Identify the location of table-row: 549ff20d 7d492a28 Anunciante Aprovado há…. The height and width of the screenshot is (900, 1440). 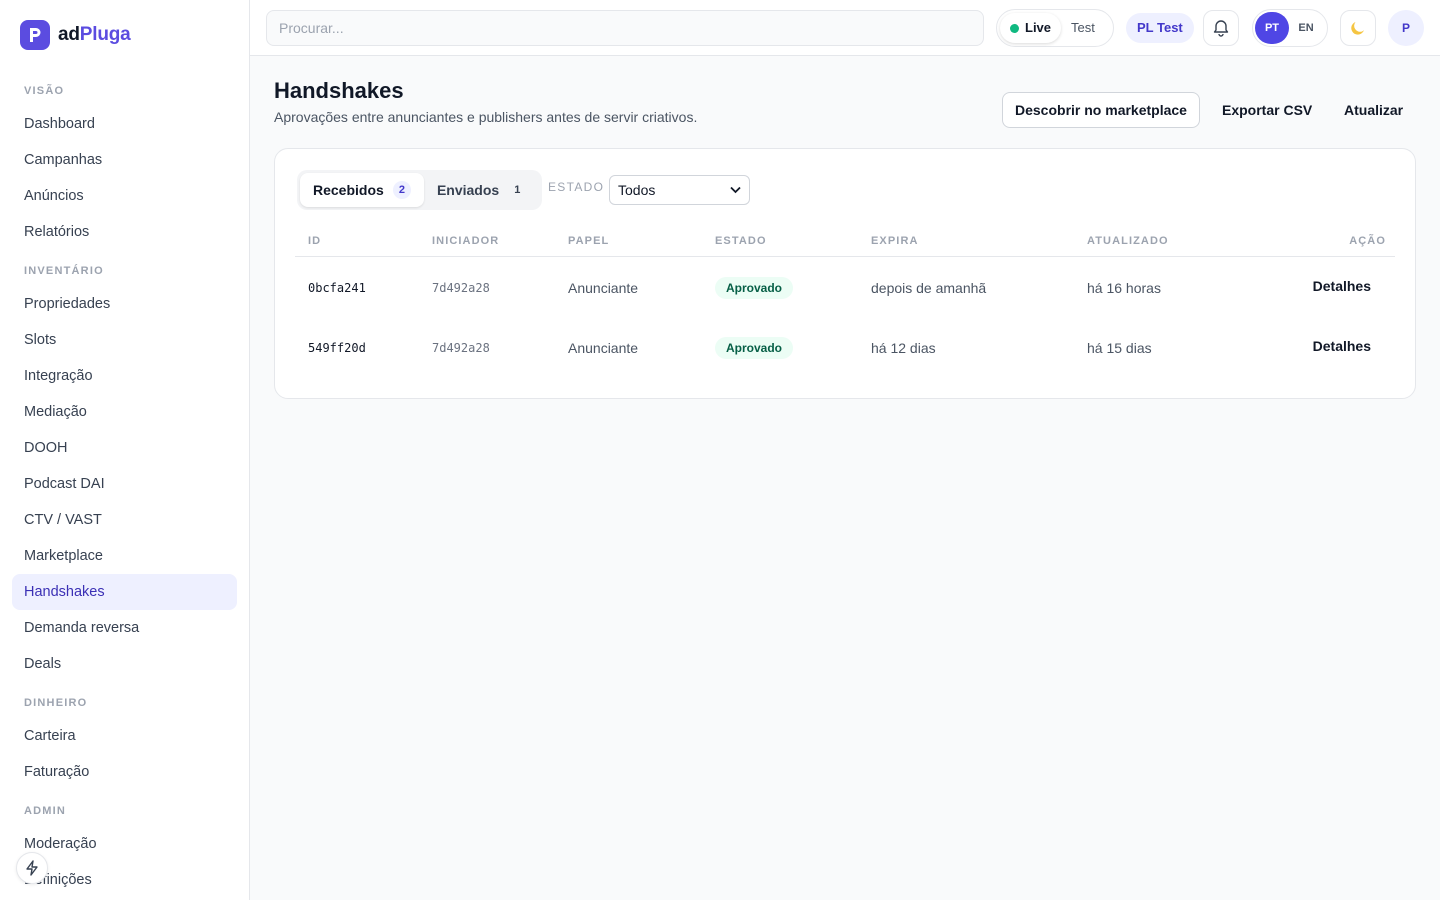
(845, 348).